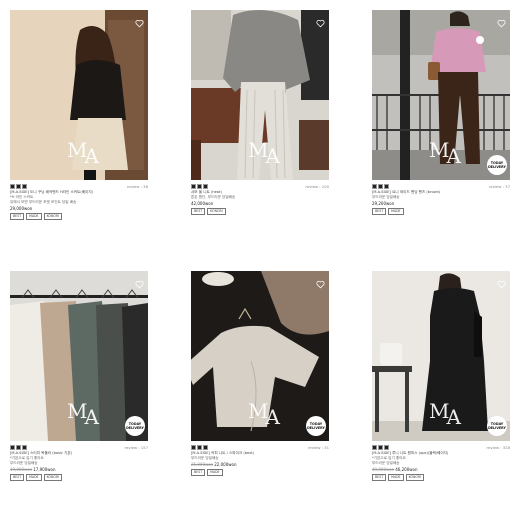 Image resolution: width=518 pixels, height=506 pixels. What do you see at coordinates (260, 204) in the screenshot?
I see `price-row: 42,000won` at bounding box center [260, 204].